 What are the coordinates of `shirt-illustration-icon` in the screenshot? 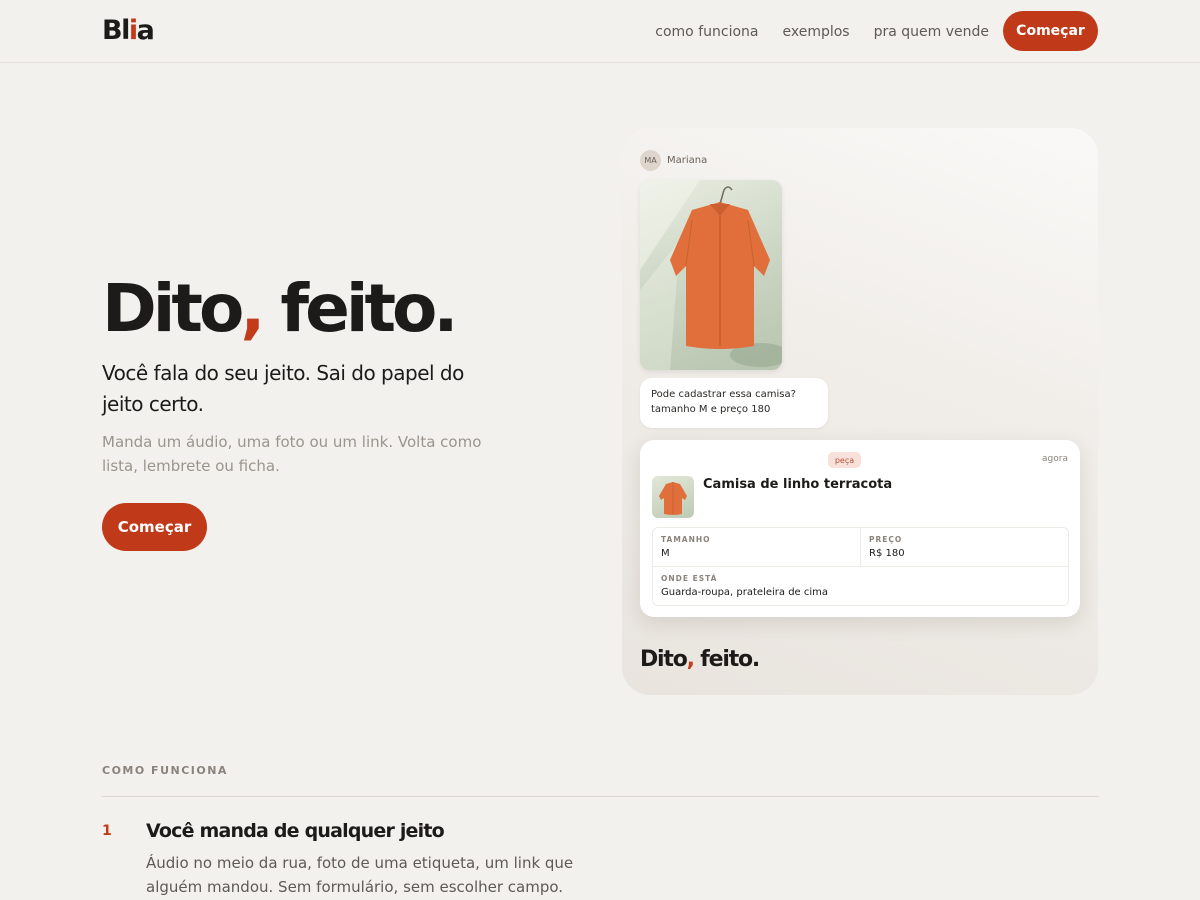 It's located at (711, 275).